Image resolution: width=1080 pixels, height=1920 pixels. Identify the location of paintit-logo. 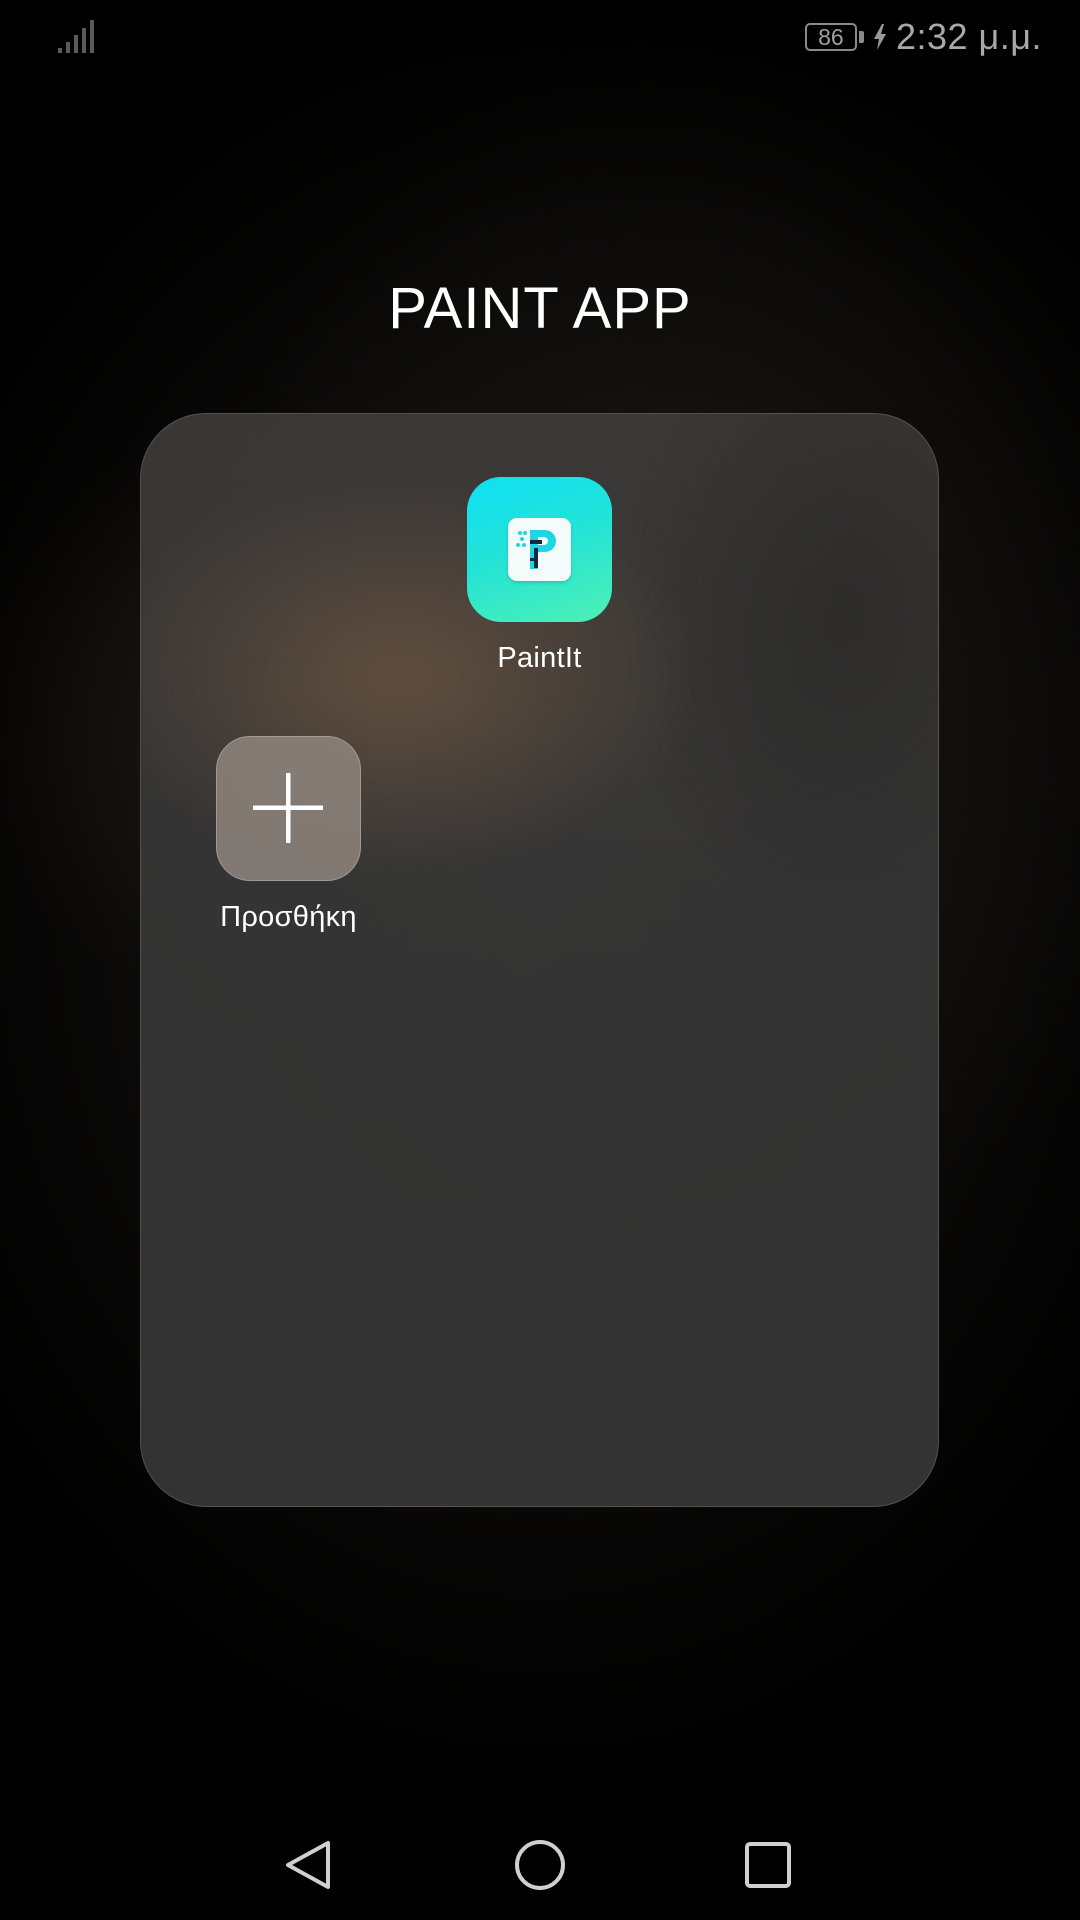
(539, 549).